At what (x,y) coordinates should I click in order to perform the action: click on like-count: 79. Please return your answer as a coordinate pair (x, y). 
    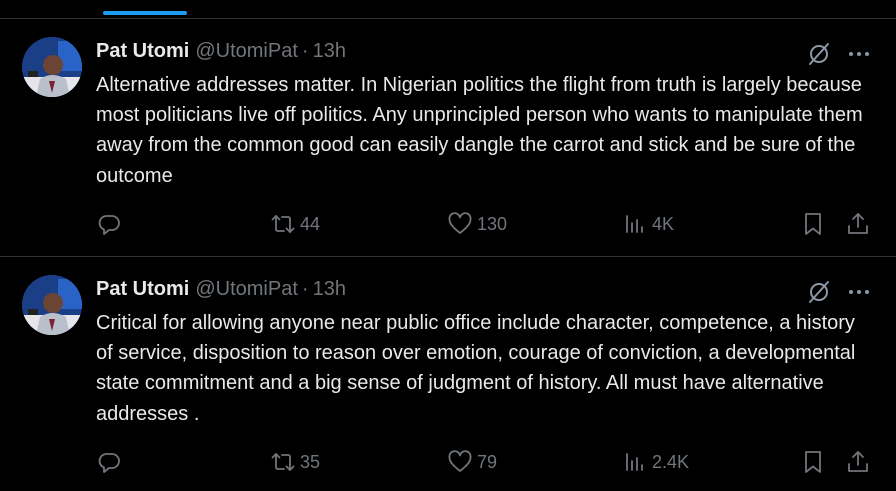
    Looking at the image, I should click on (487, 461).